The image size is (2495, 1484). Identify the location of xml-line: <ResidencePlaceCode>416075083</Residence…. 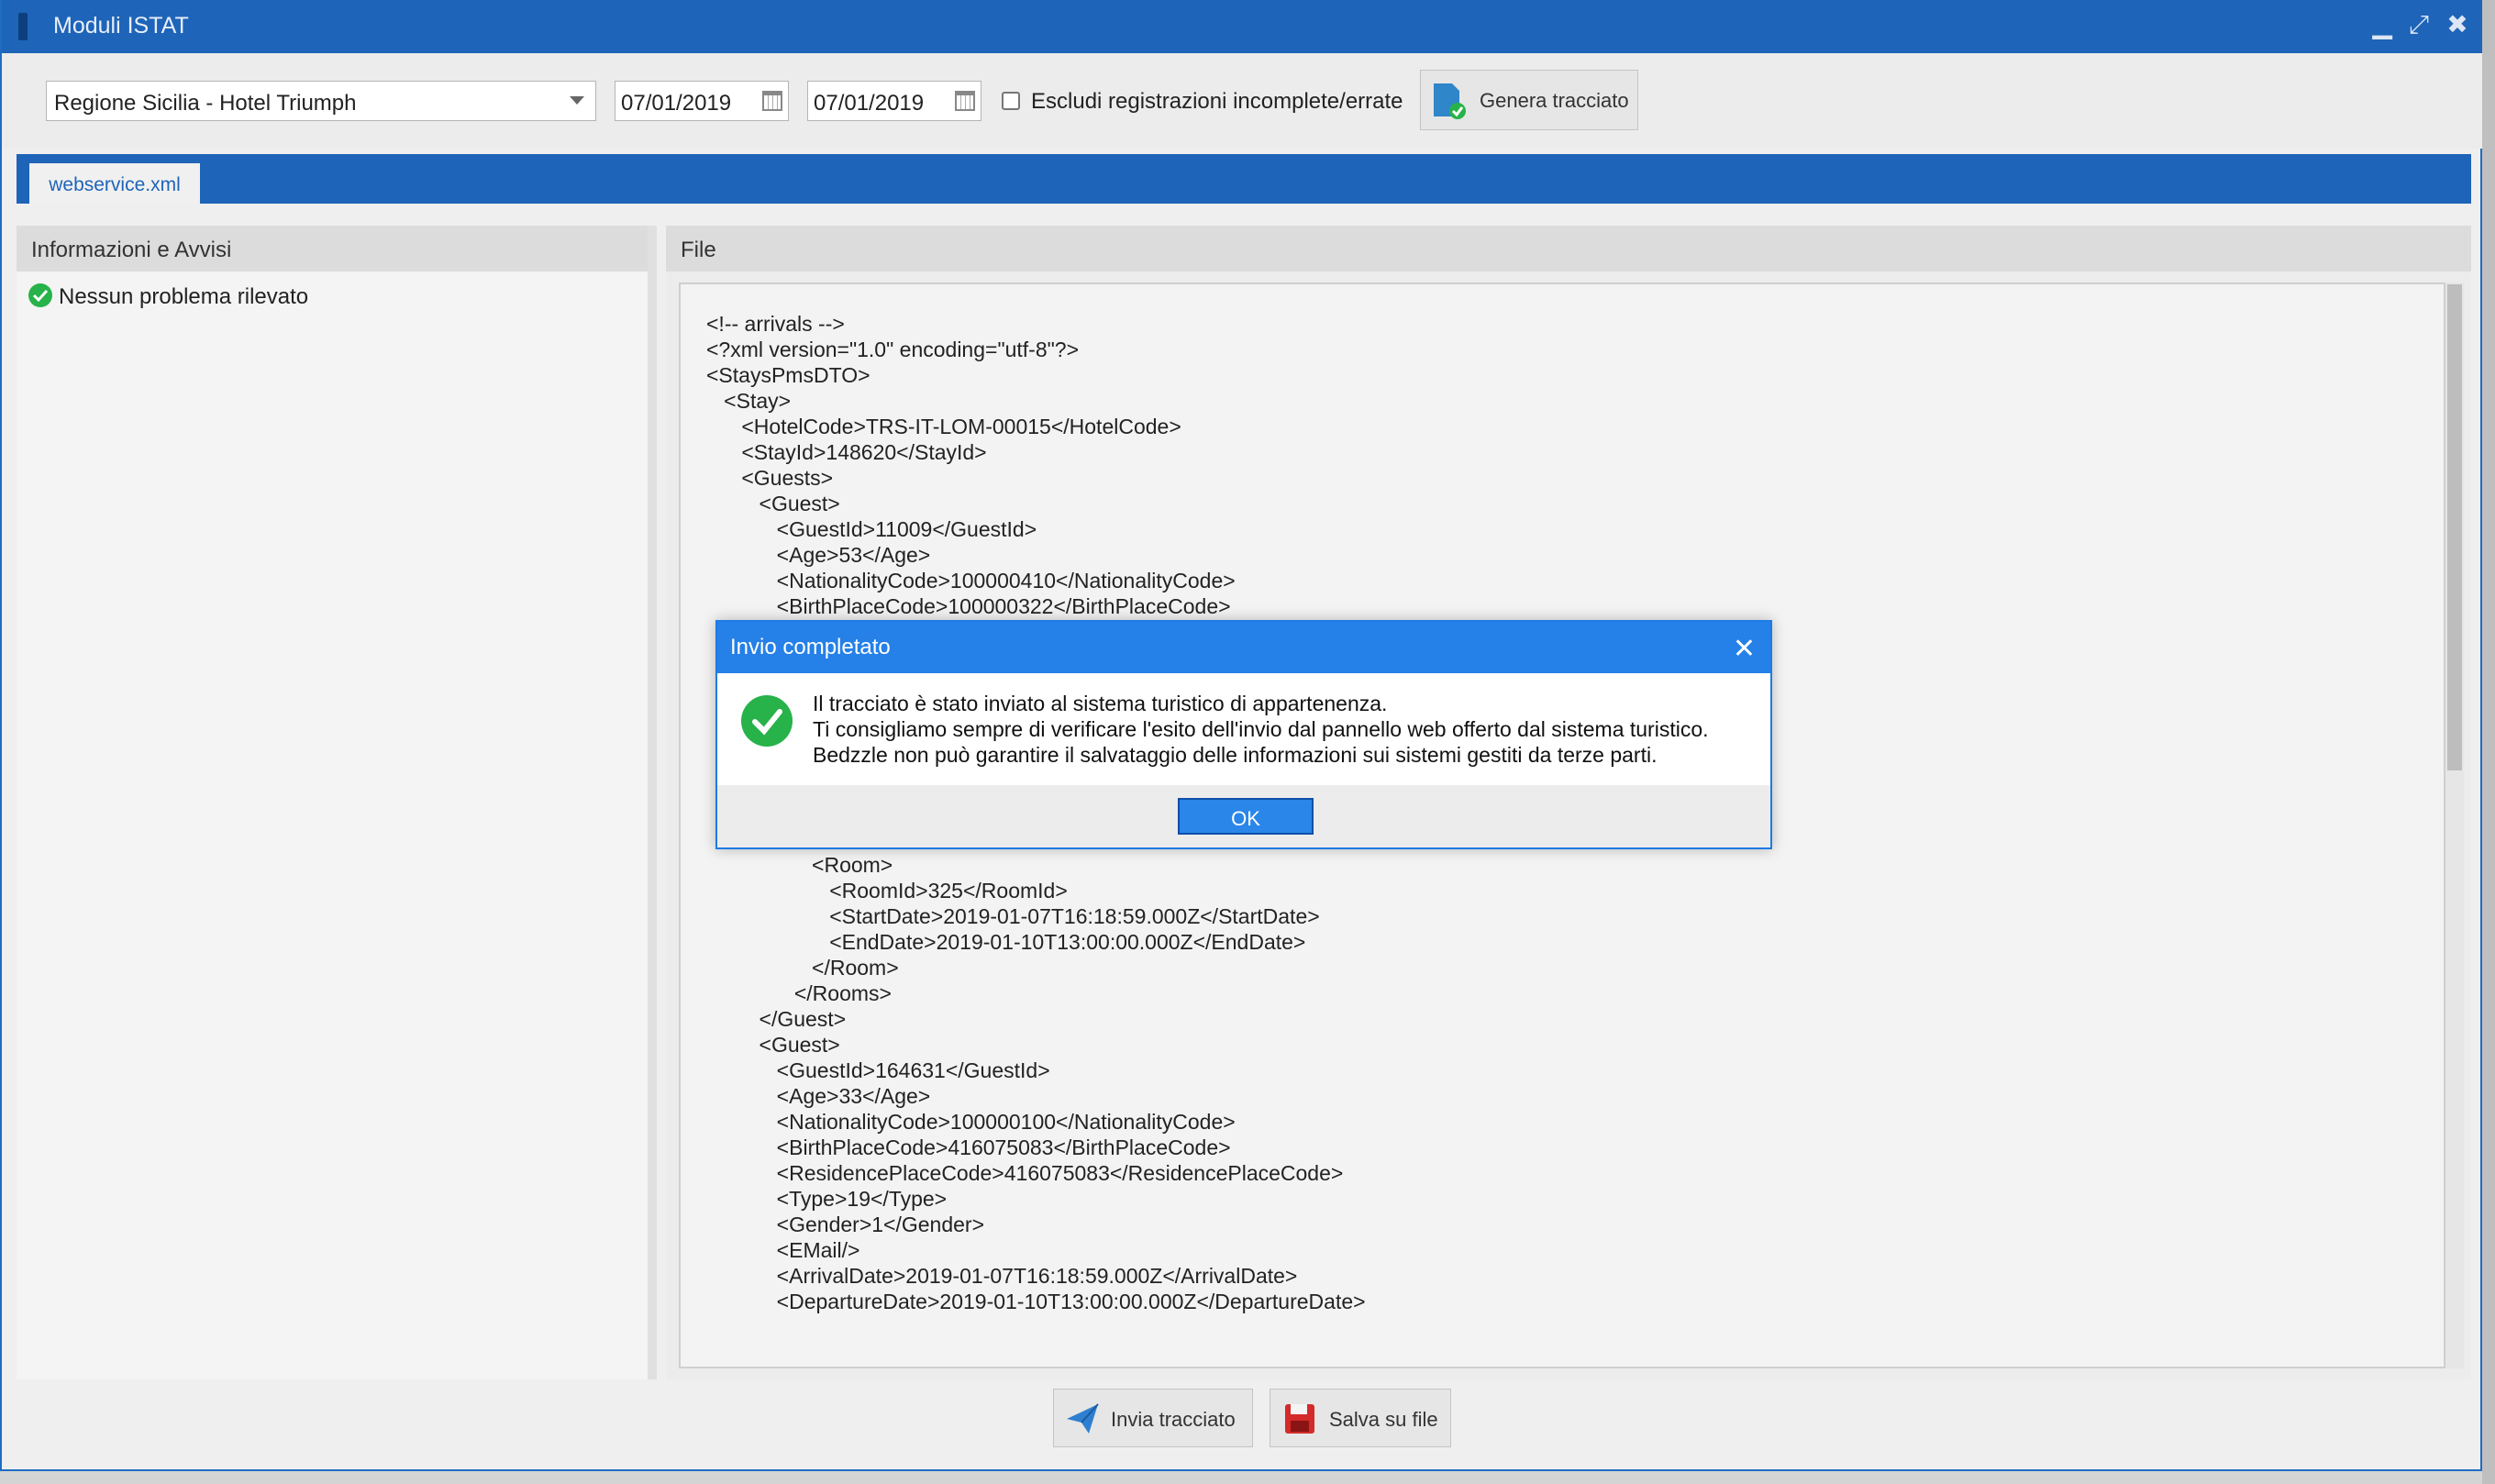
(1025, 1173).